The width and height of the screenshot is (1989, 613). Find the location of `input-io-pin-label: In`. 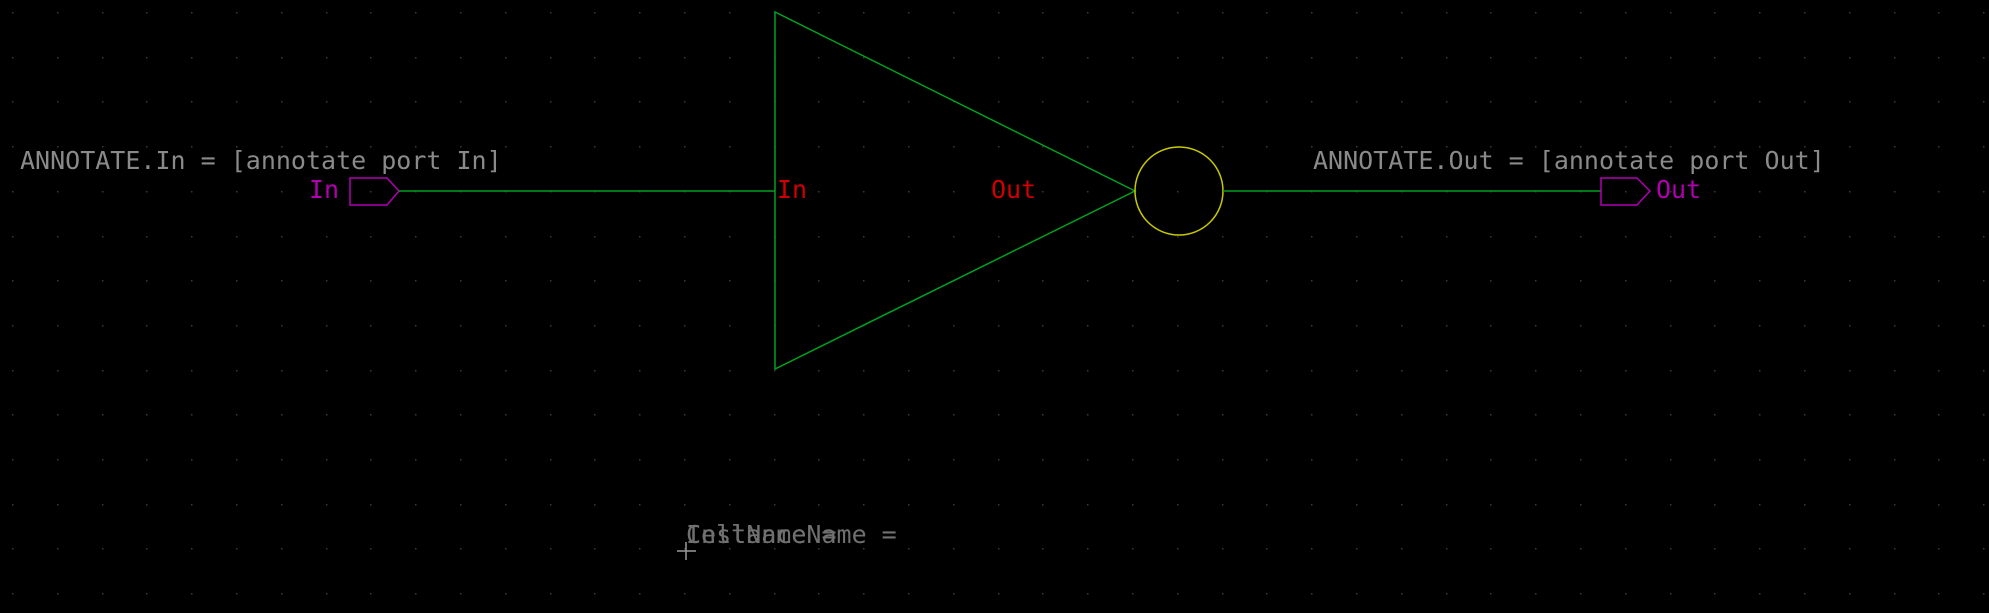

input-io-pin-label: In is located at coordinates (324, 189).